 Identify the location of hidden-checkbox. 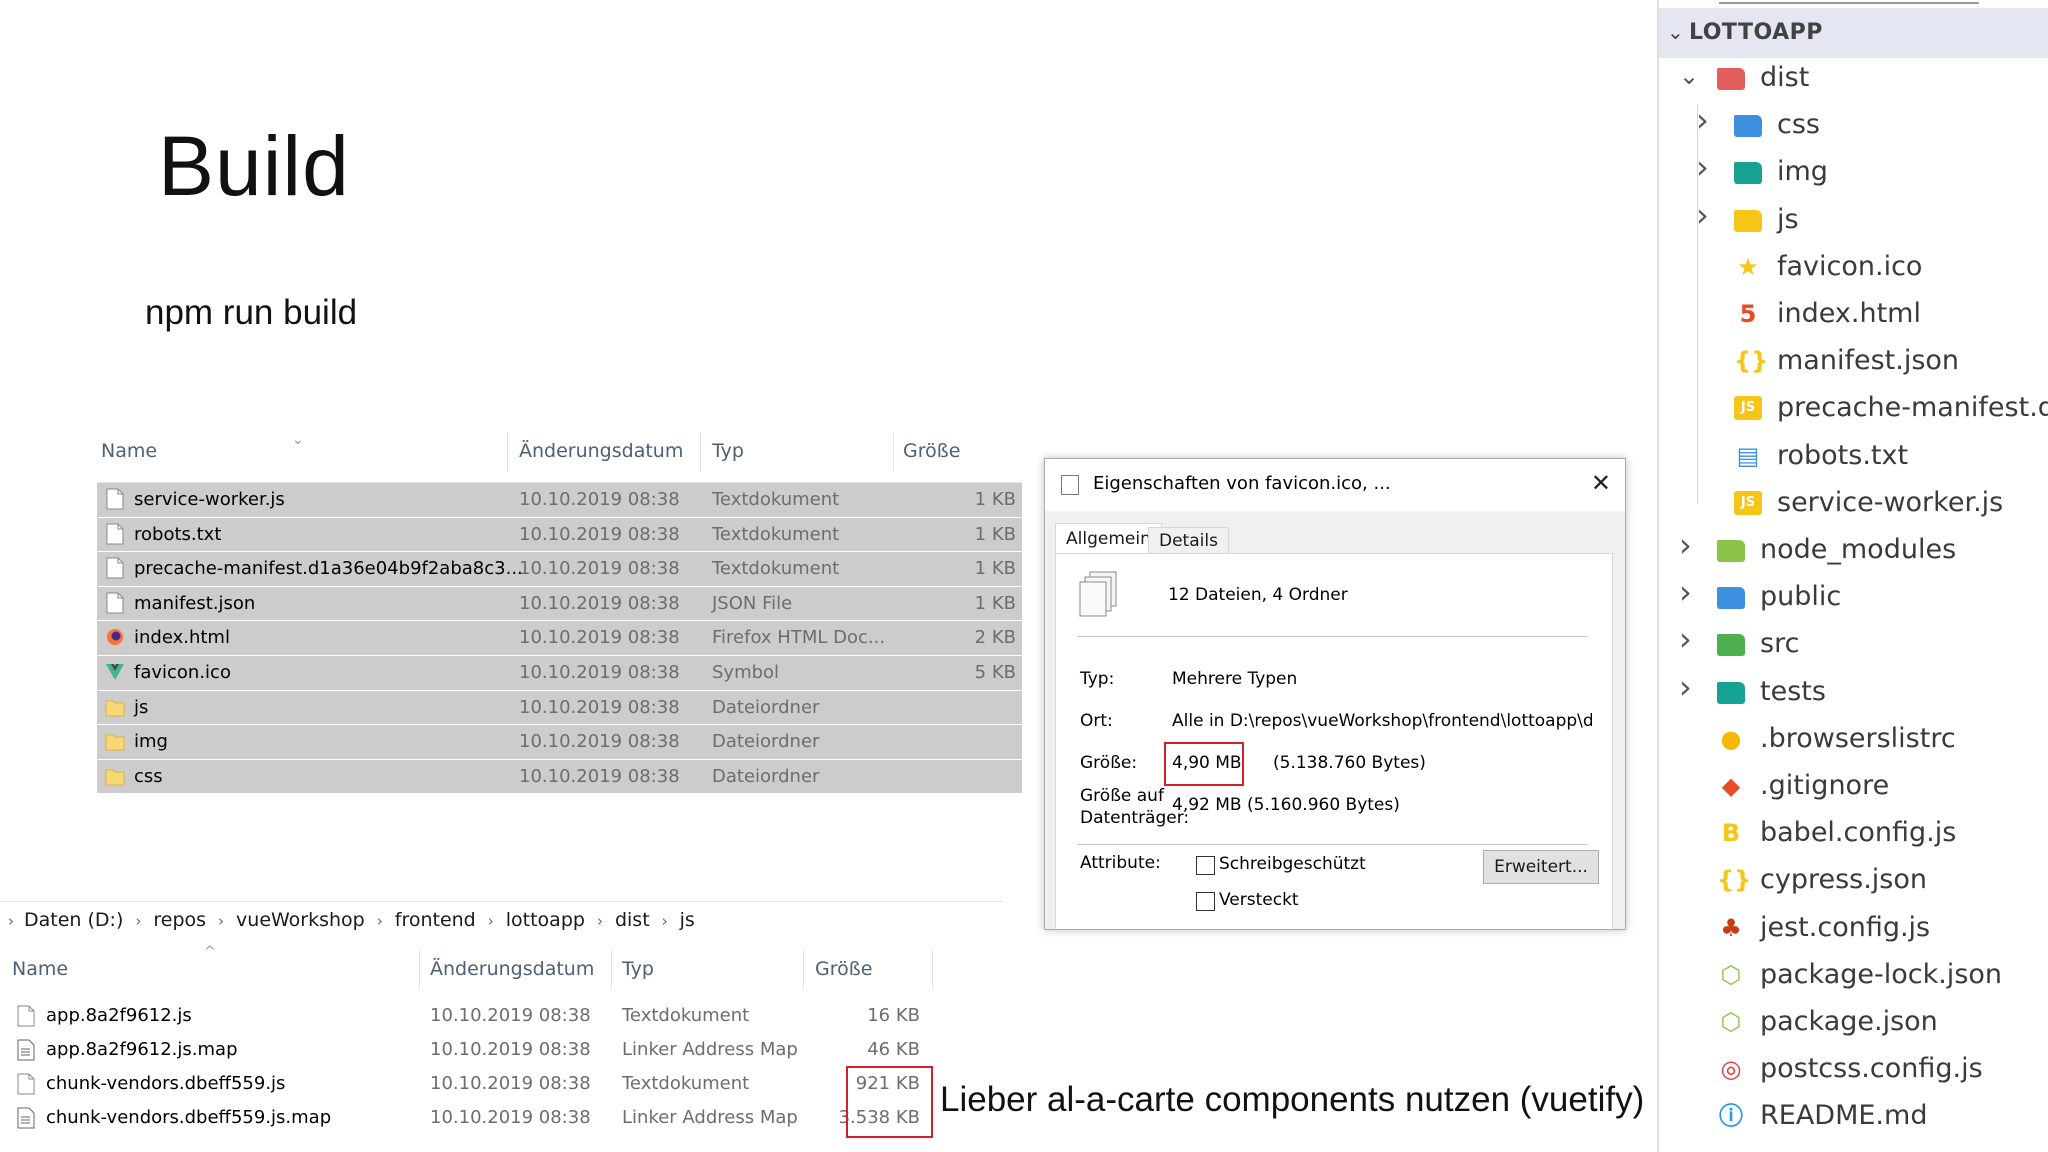
(1205, 901).